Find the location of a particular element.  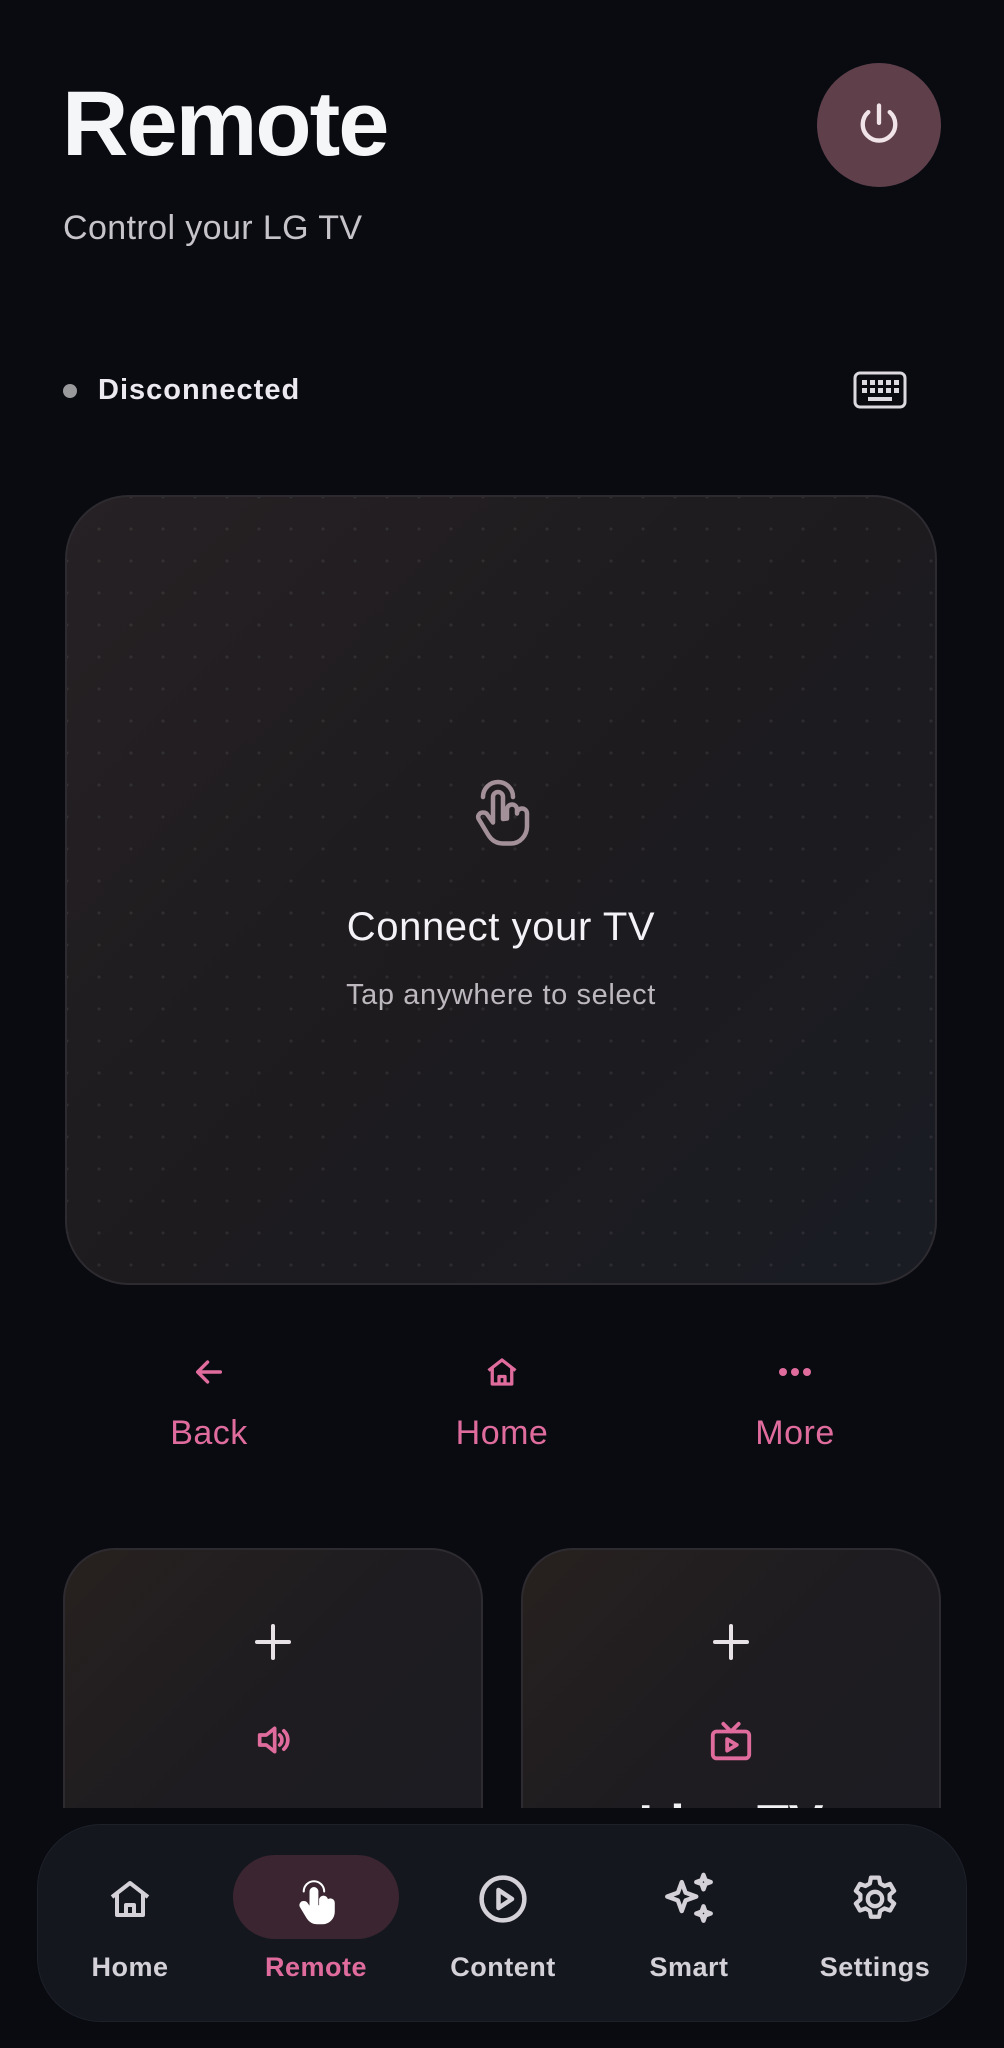

tab-home: Home is located at coordinates (130, 1924).